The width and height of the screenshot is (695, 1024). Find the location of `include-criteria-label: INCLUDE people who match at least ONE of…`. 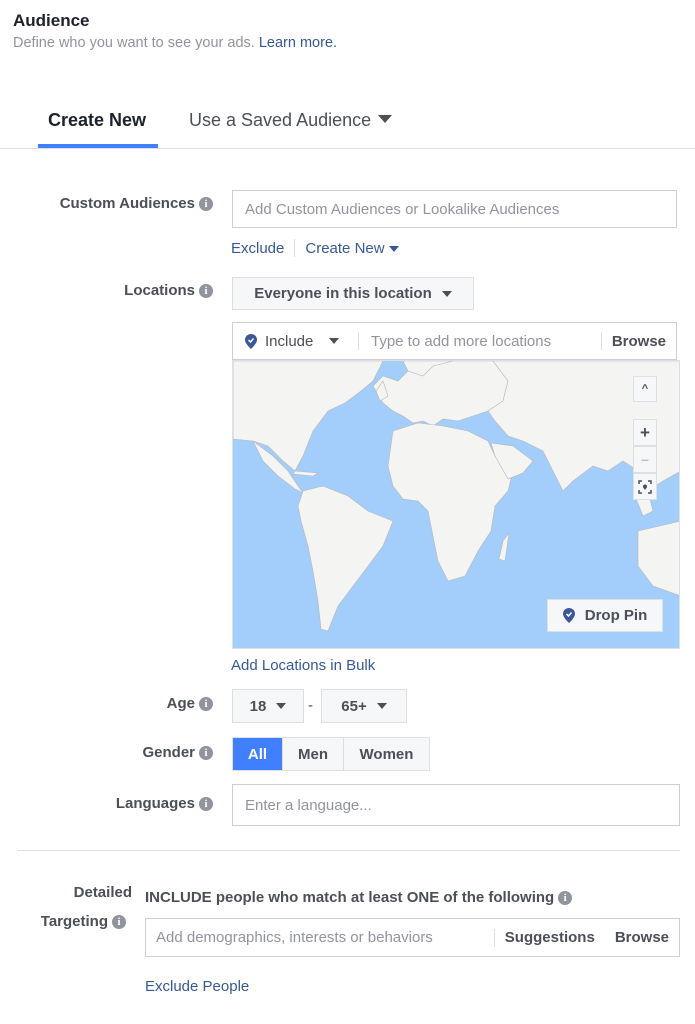

include-criteria-label: INCLUDE people who match at least ONE of… is located at coordinates (350, 897).